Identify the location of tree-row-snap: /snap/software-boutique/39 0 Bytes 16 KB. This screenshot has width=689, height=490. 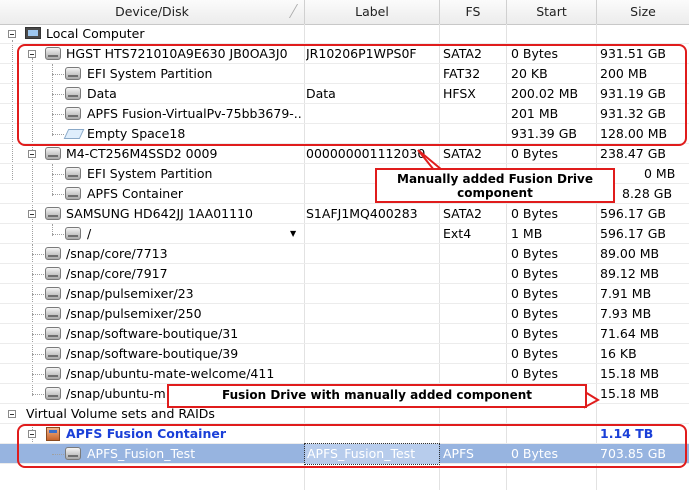
(344, 354).